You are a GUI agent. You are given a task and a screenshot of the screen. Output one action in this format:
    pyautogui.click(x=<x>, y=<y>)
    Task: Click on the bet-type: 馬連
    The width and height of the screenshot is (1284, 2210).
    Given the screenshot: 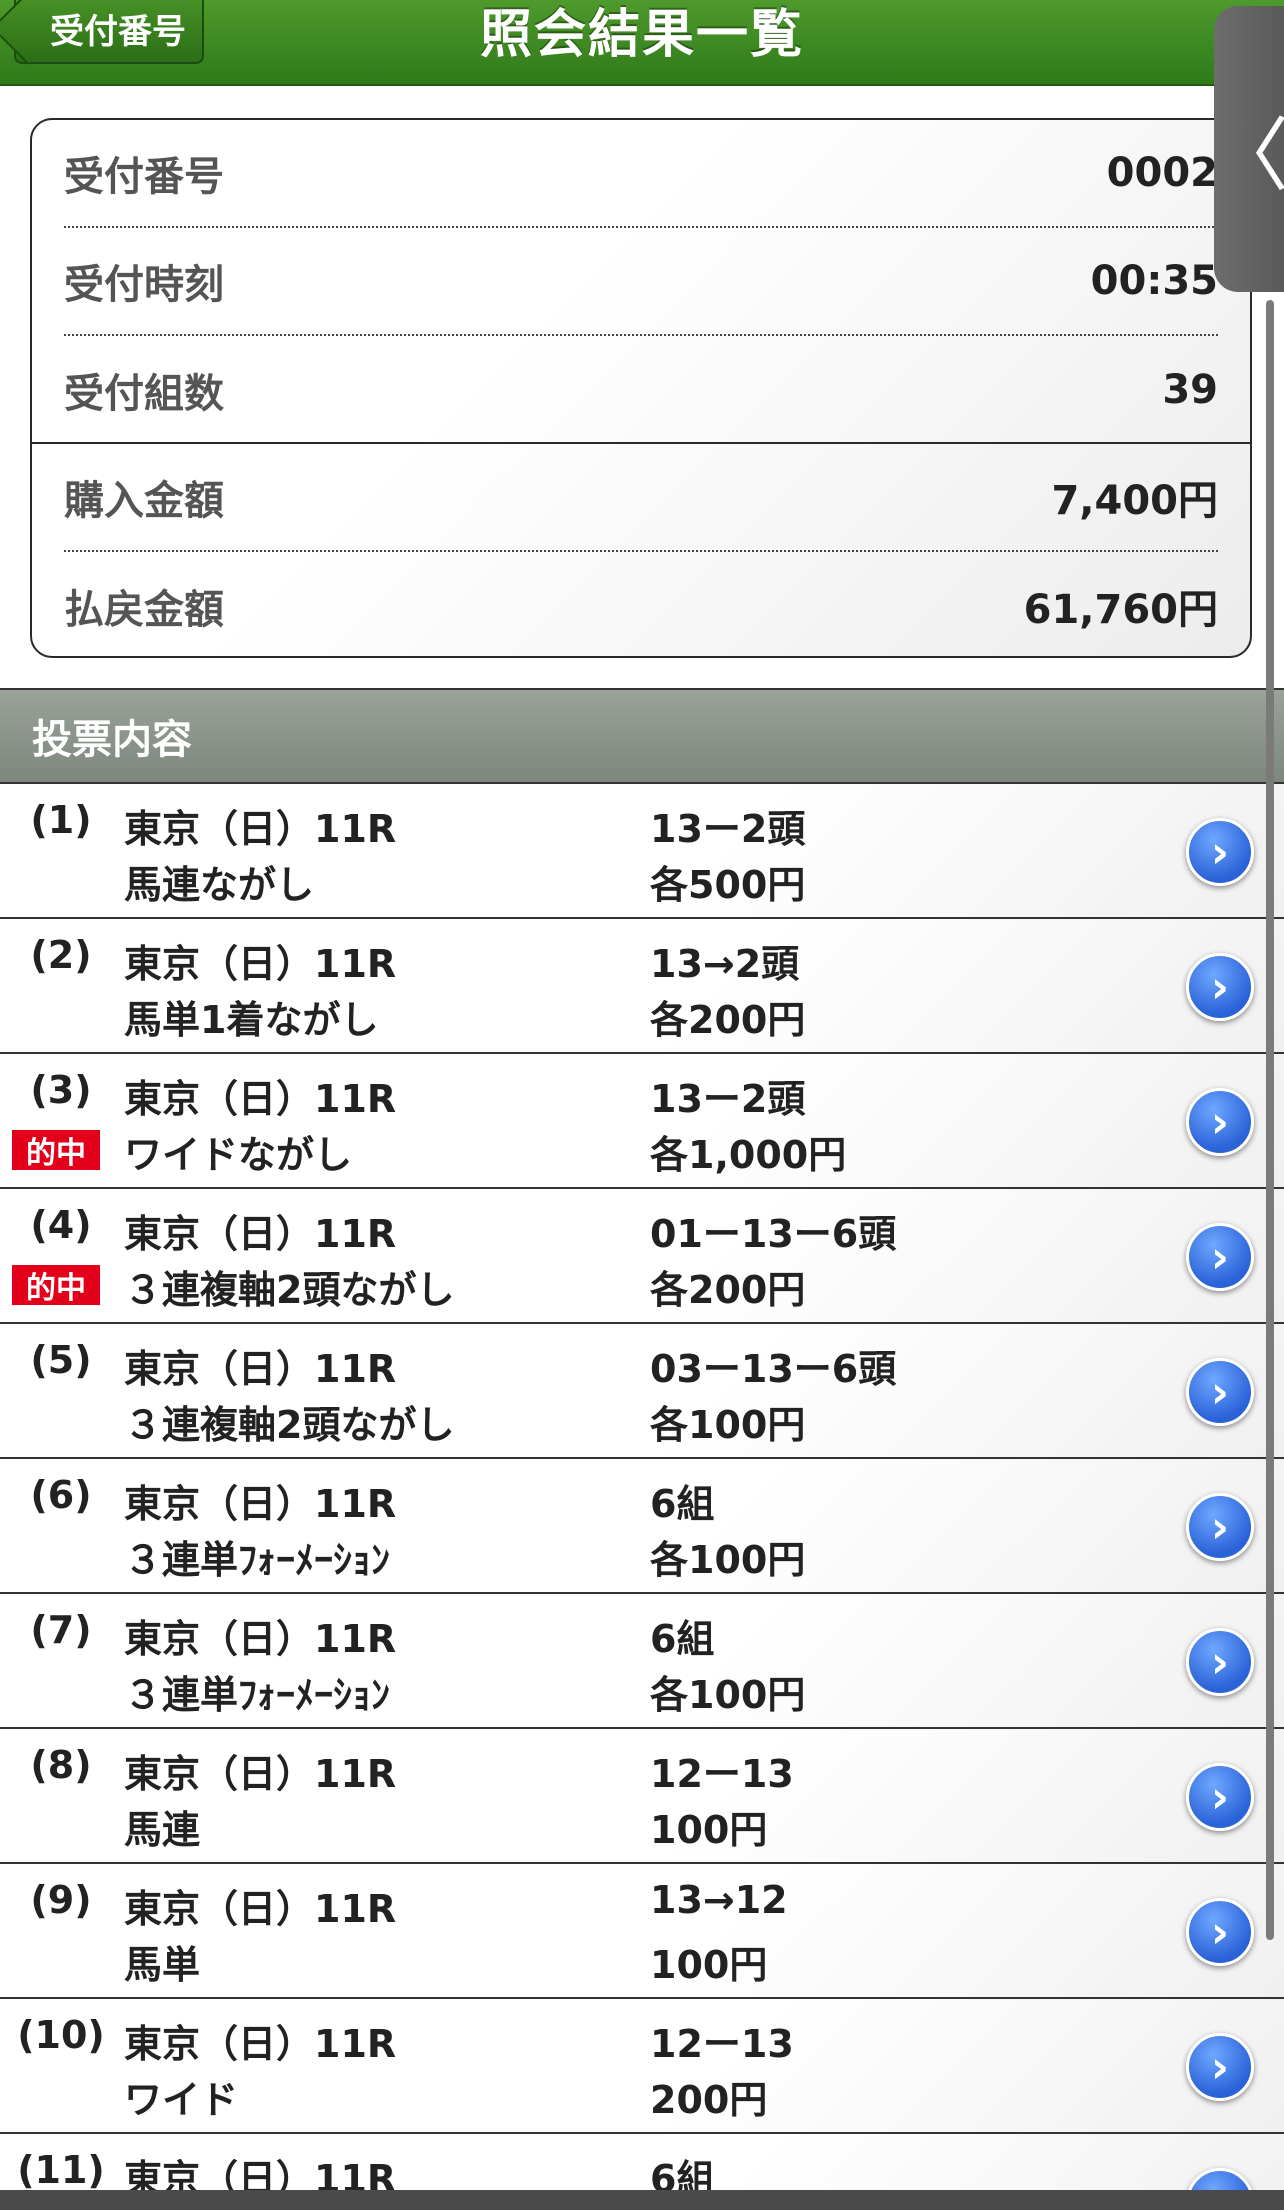 What is the action you would take?
    pyautogui.click(x=162, y=1830)
    